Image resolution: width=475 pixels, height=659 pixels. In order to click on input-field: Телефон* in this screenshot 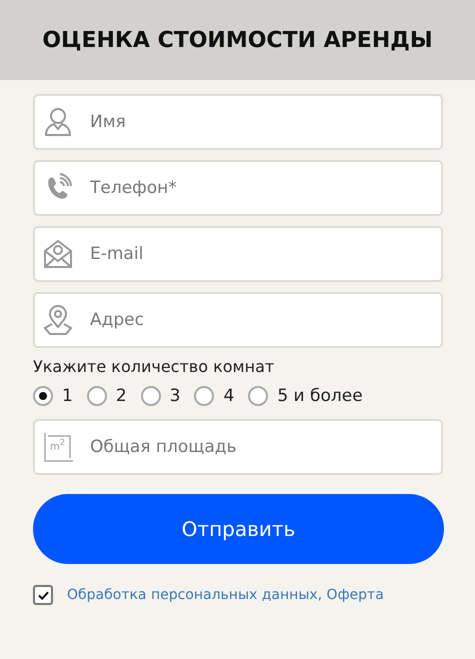, I will do `click(238, 188)`.